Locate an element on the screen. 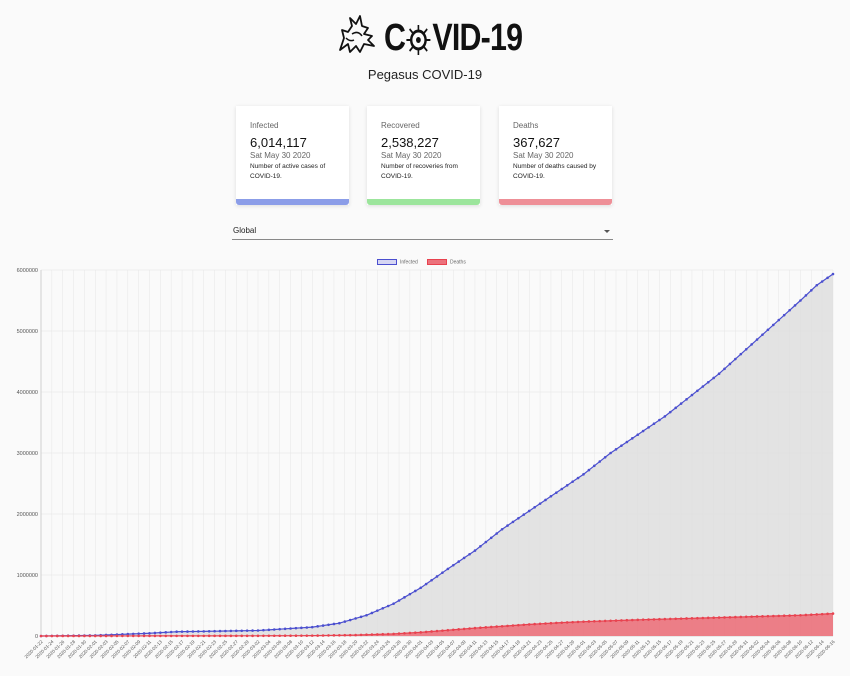 The image size is (850, 676). y-tick-label: 6000000 is located at coordinates (27, 271).